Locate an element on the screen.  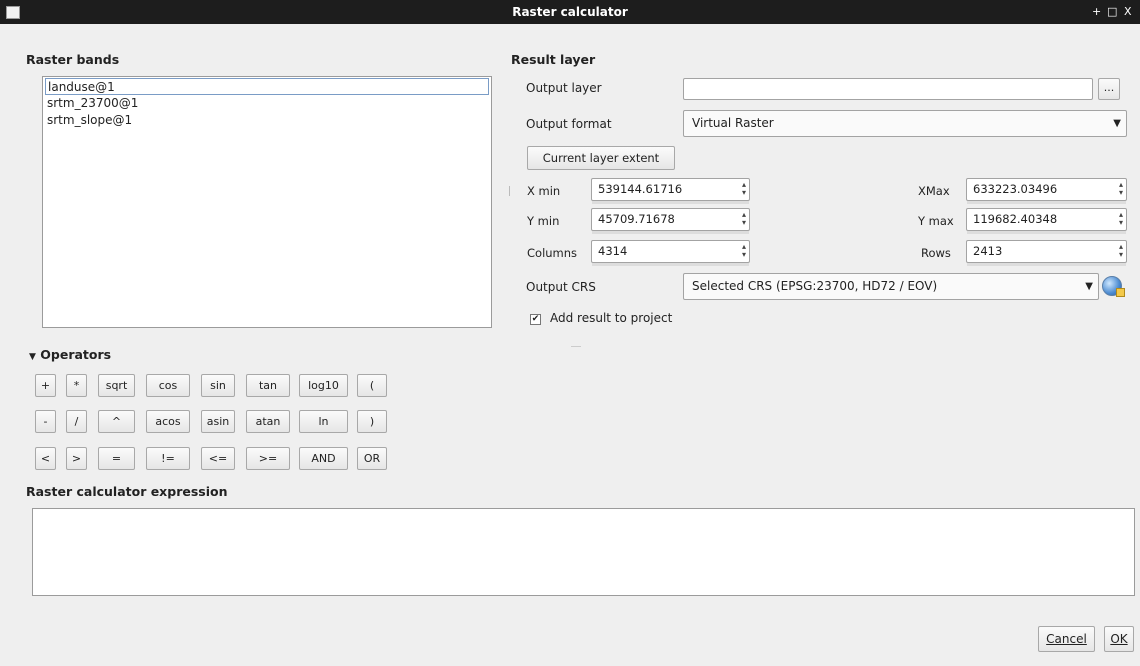
crs-select-icon is located at coordinates (1113, 286).